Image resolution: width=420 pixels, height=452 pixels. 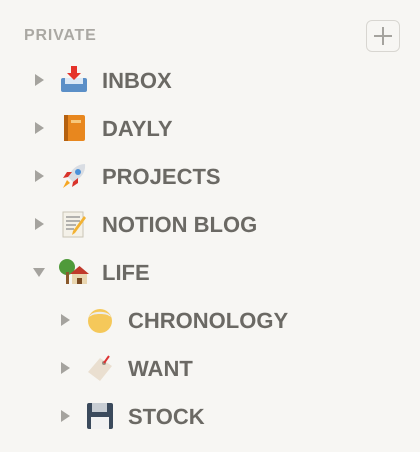 I want to click on page-title: DAYLY, so click(x=137, y=128).